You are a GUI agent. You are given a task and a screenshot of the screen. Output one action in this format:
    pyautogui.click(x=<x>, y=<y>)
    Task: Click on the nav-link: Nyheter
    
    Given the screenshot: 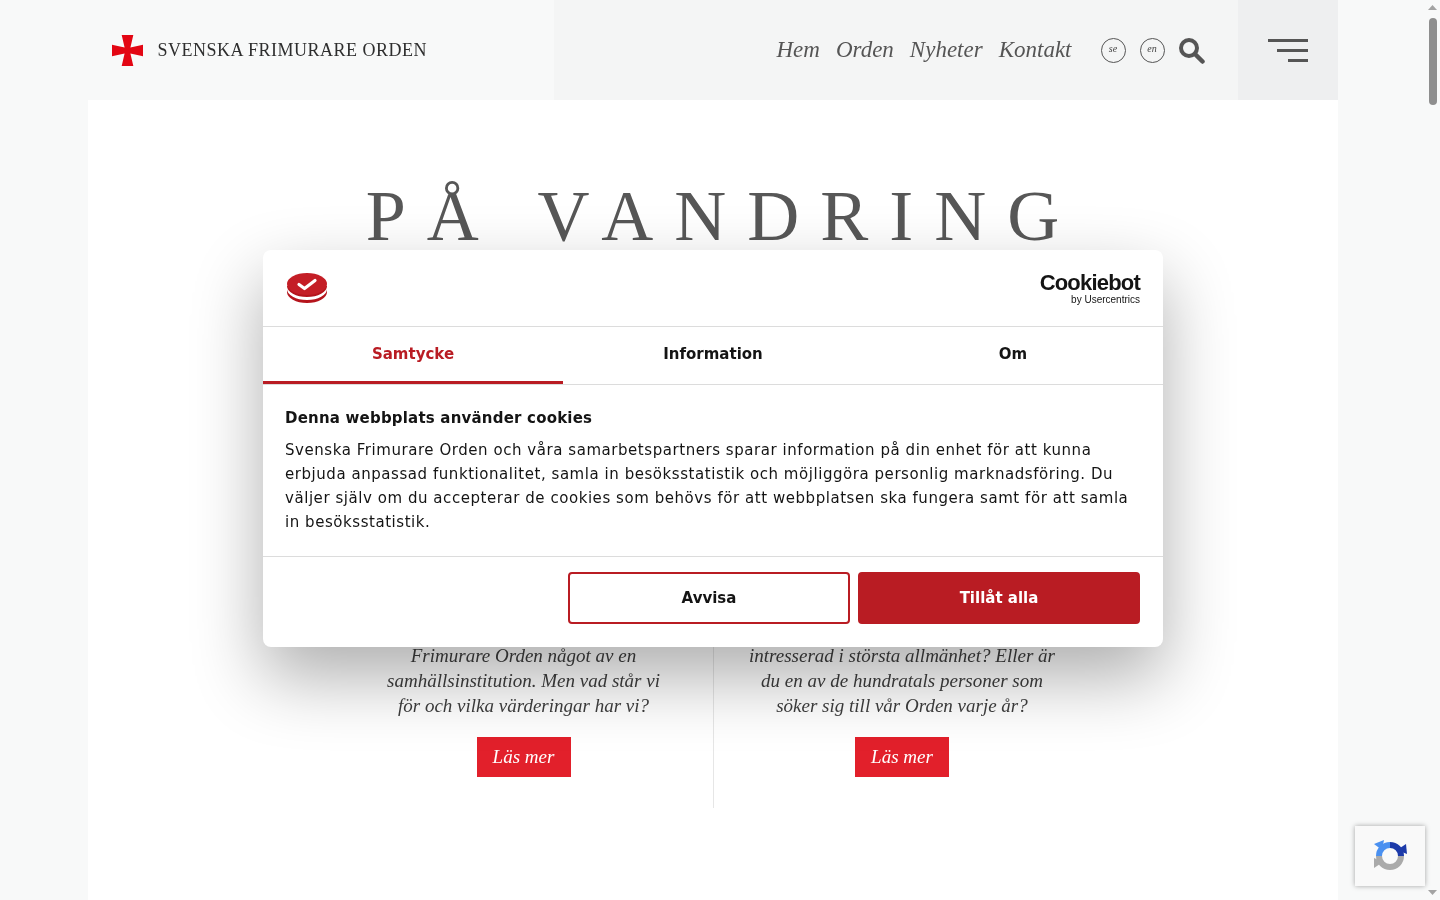 What is the action you would take?
    pyautogui.click(x=946, y=50)
    